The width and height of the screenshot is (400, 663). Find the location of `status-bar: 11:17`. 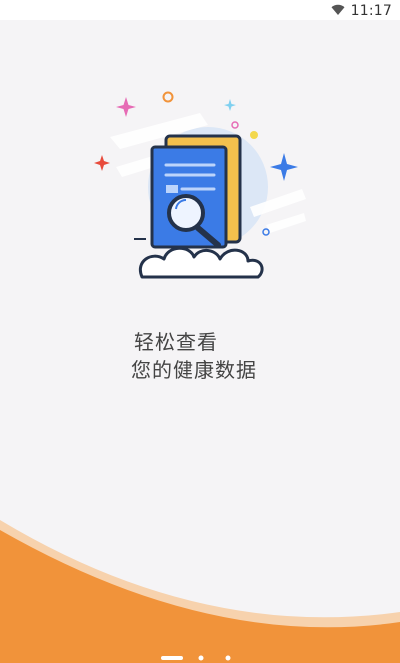

status-bar: 11:17 is located at coordinates (200, 10).